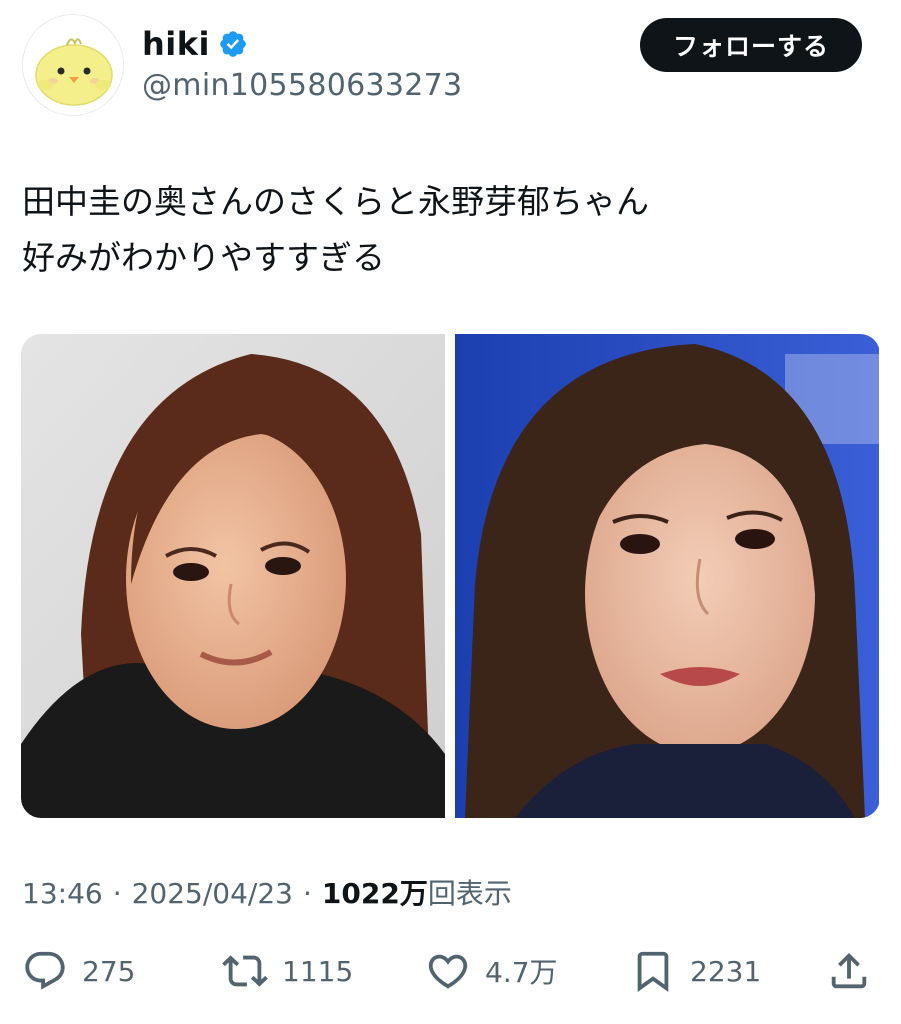 This screenshot has height=1024, width=901. I want to click on like-button: 4.7万, so click(491, 971).